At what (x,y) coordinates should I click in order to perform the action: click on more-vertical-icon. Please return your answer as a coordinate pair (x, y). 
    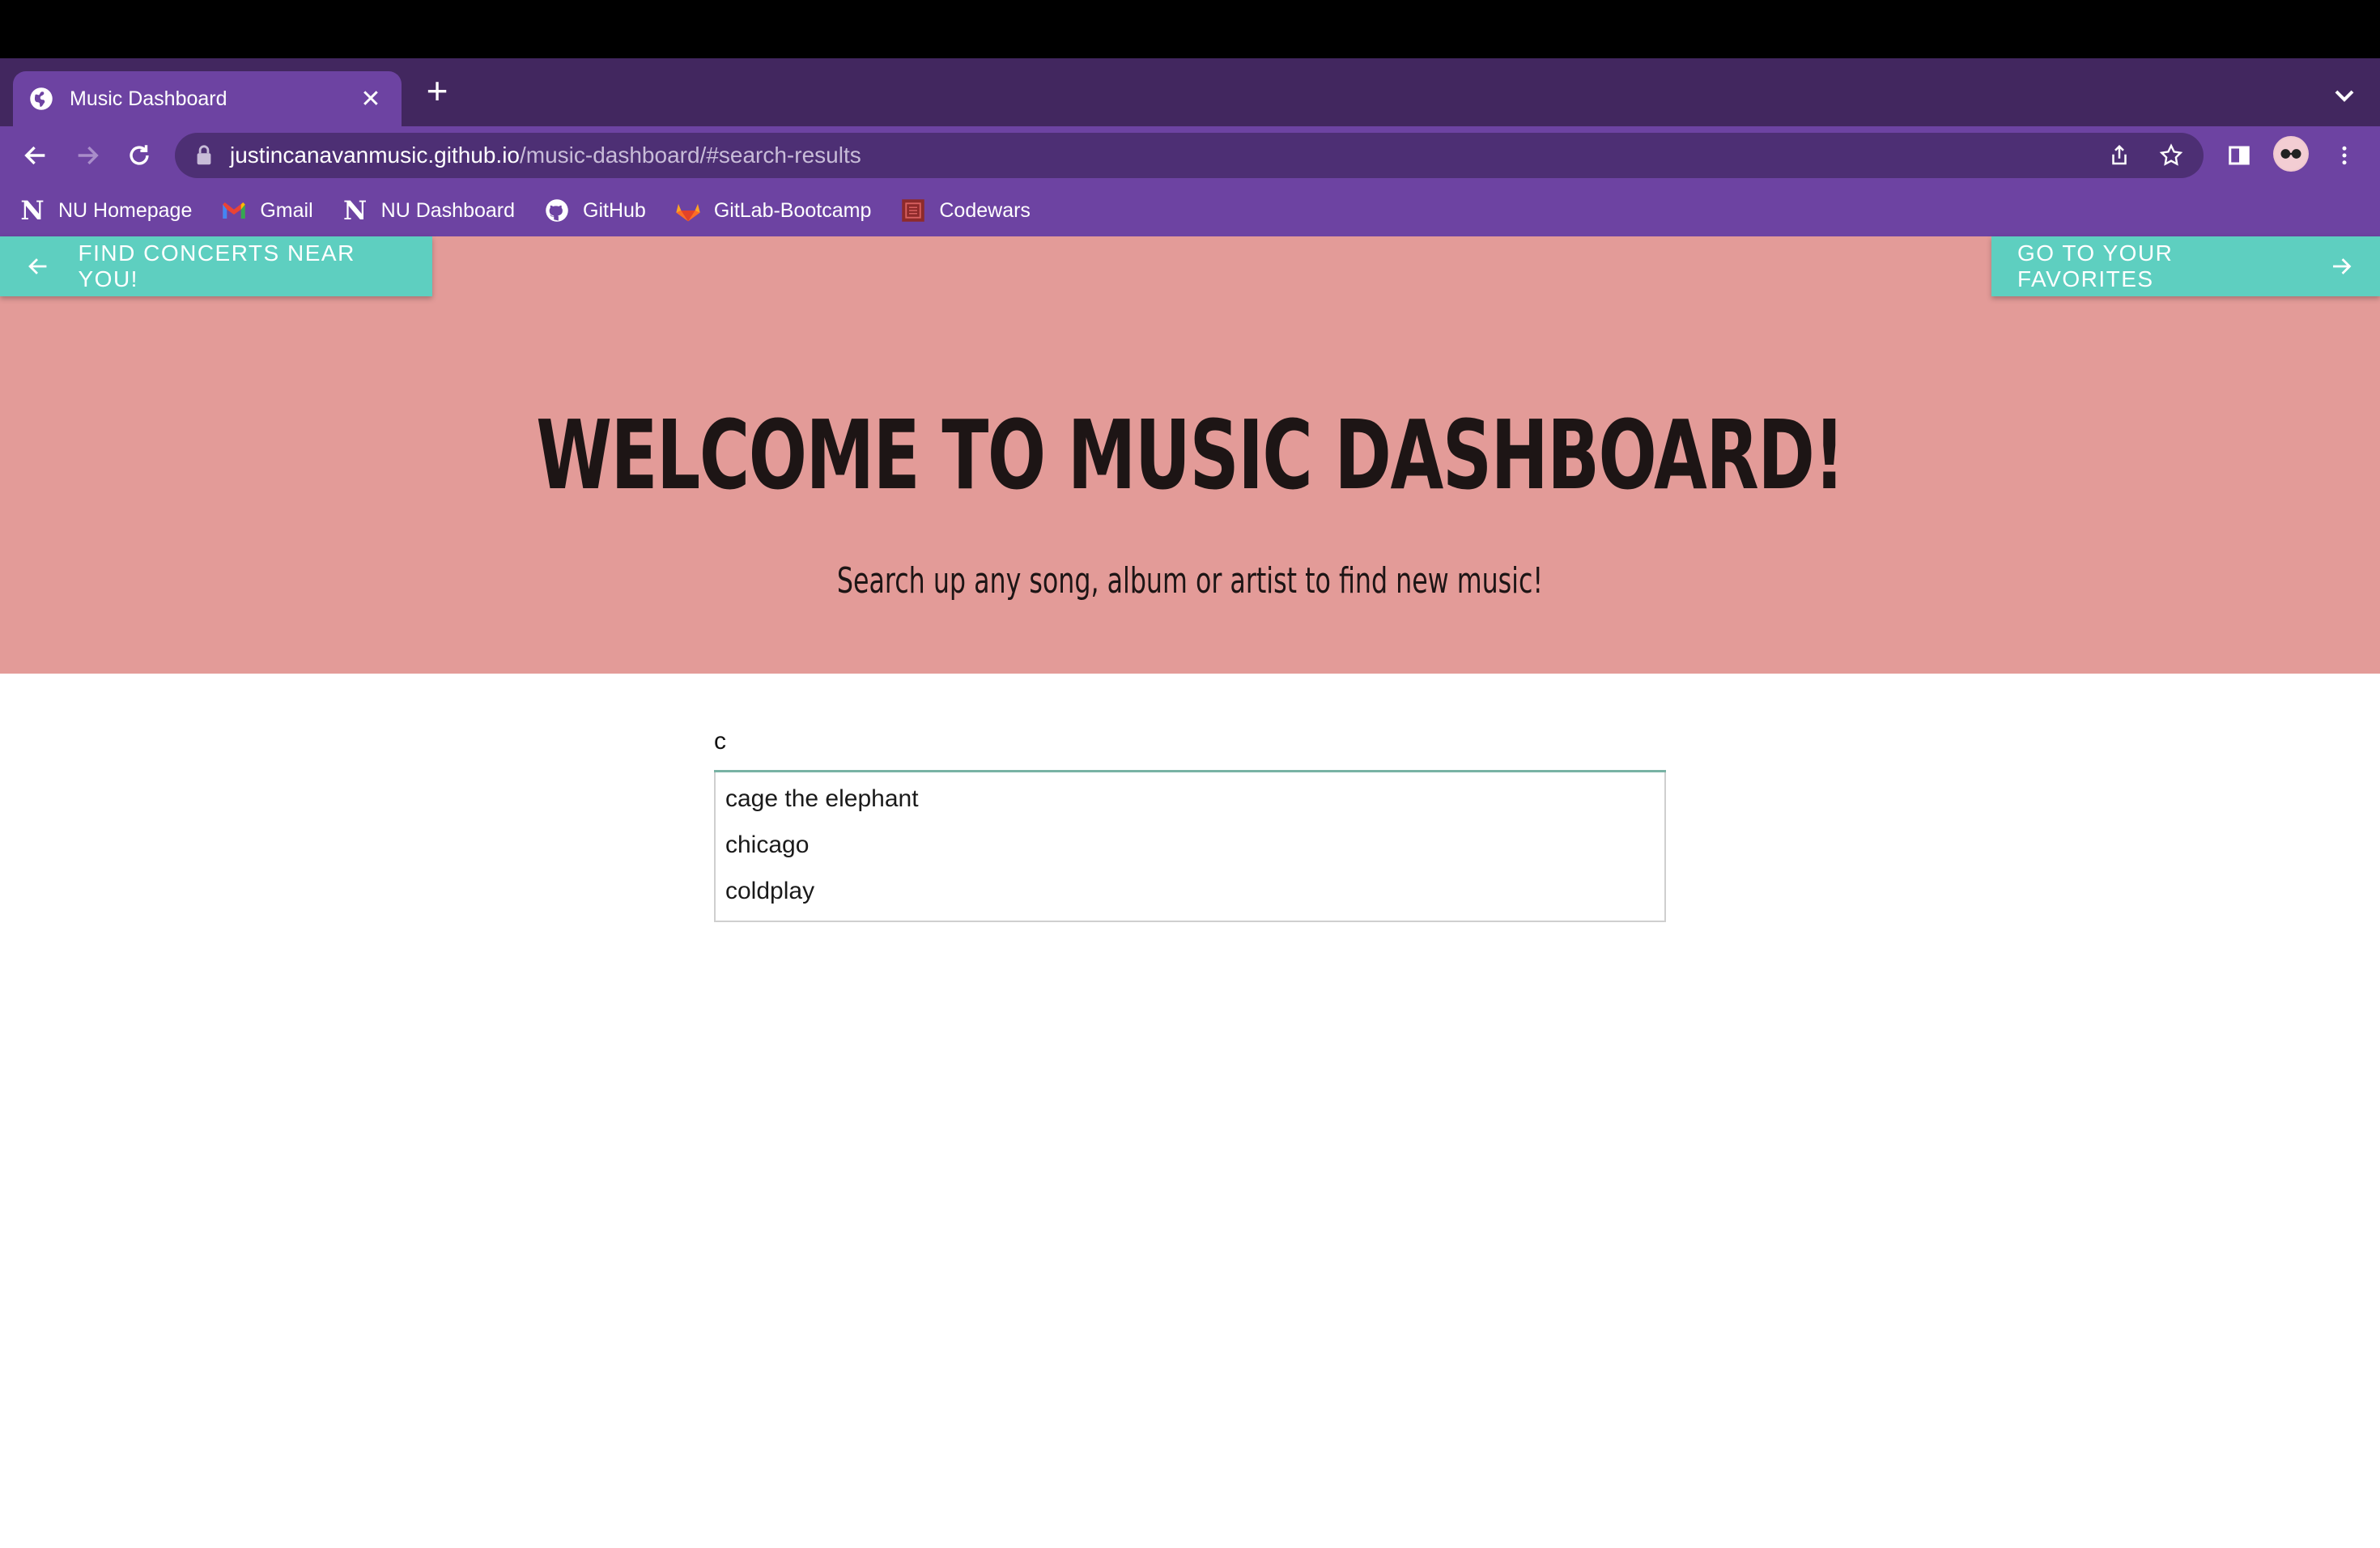
    Looking at the image, I should click on (2345, 156).